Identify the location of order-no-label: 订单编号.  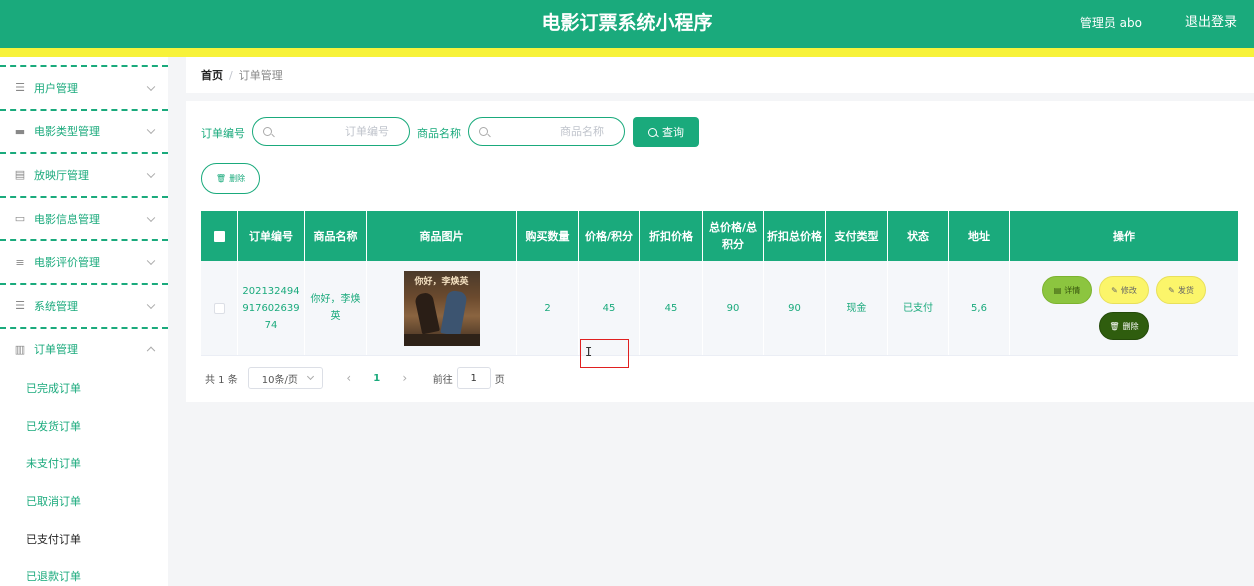
(223, 133).